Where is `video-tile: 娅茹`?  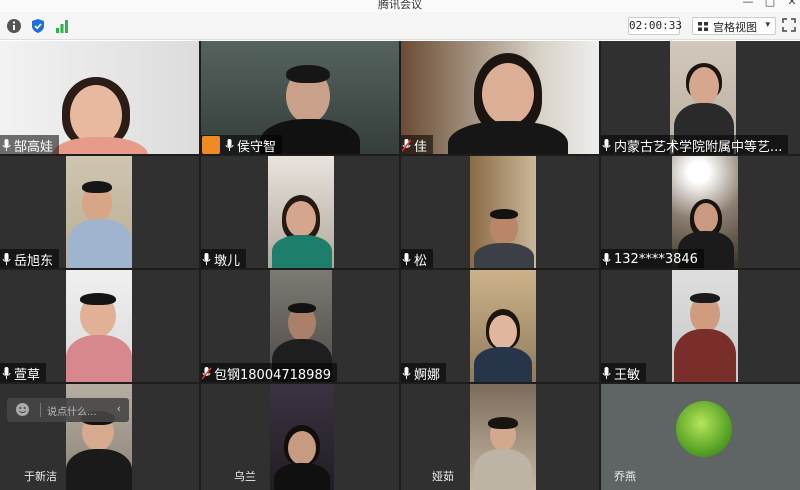 video-tile: 娅茹 is located at coordinates (500, 436).